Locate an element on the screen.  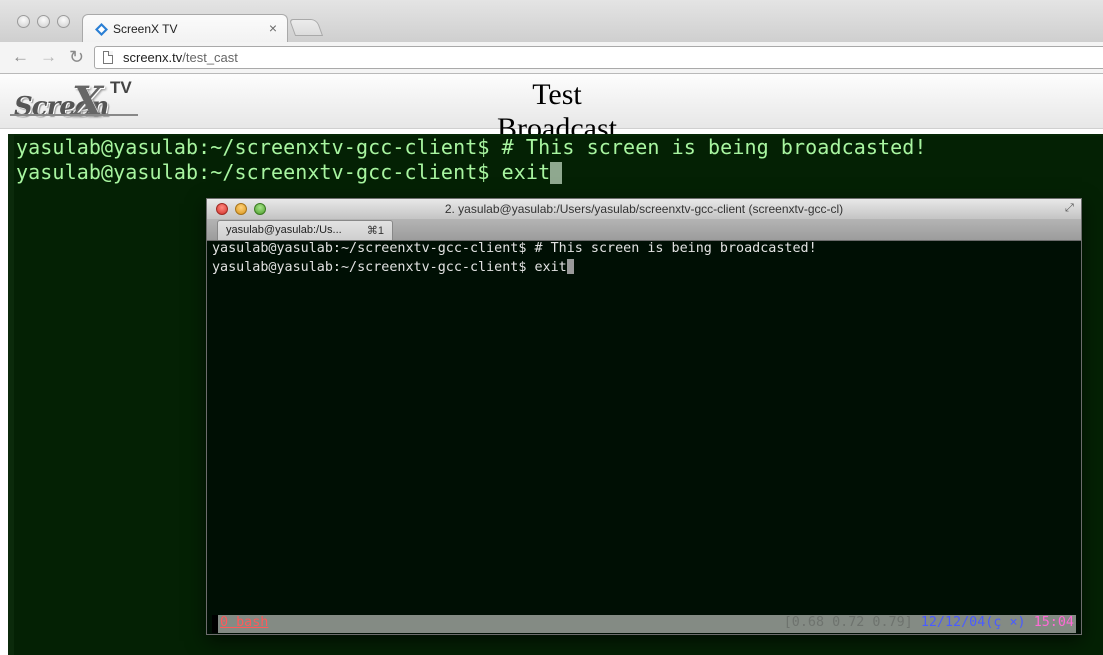
page-icon is located at coordinates (108, 57).